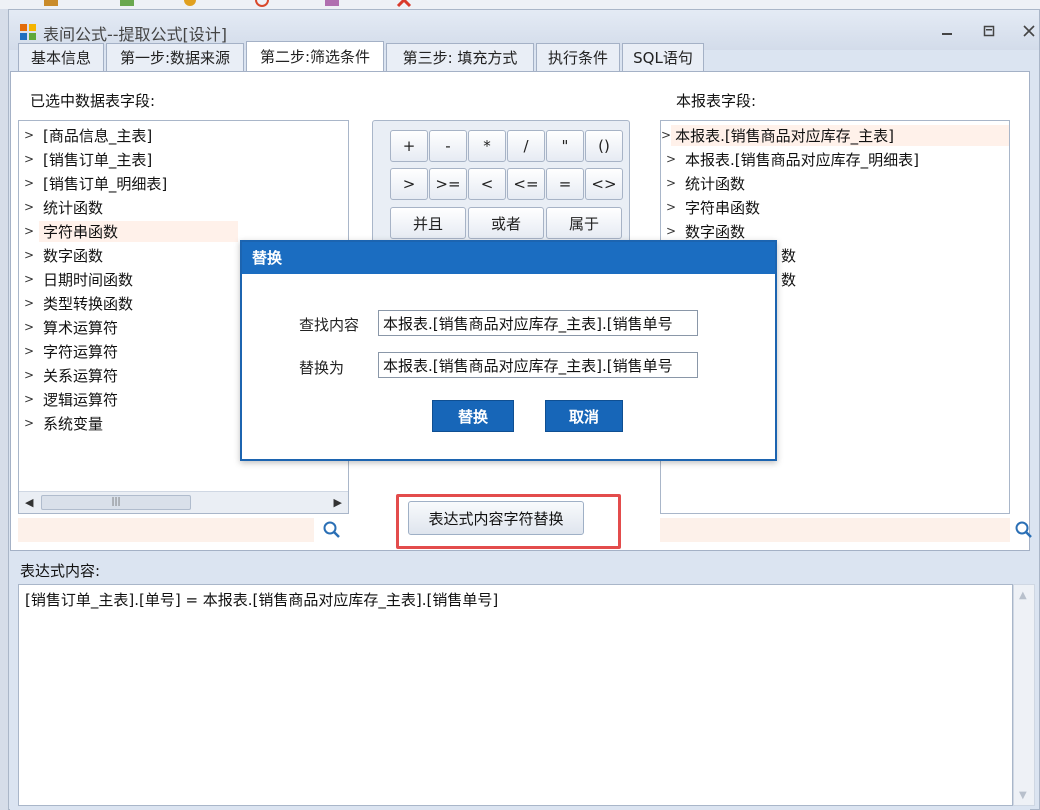  I want to click on lte-button: <=, so click(526, 184).